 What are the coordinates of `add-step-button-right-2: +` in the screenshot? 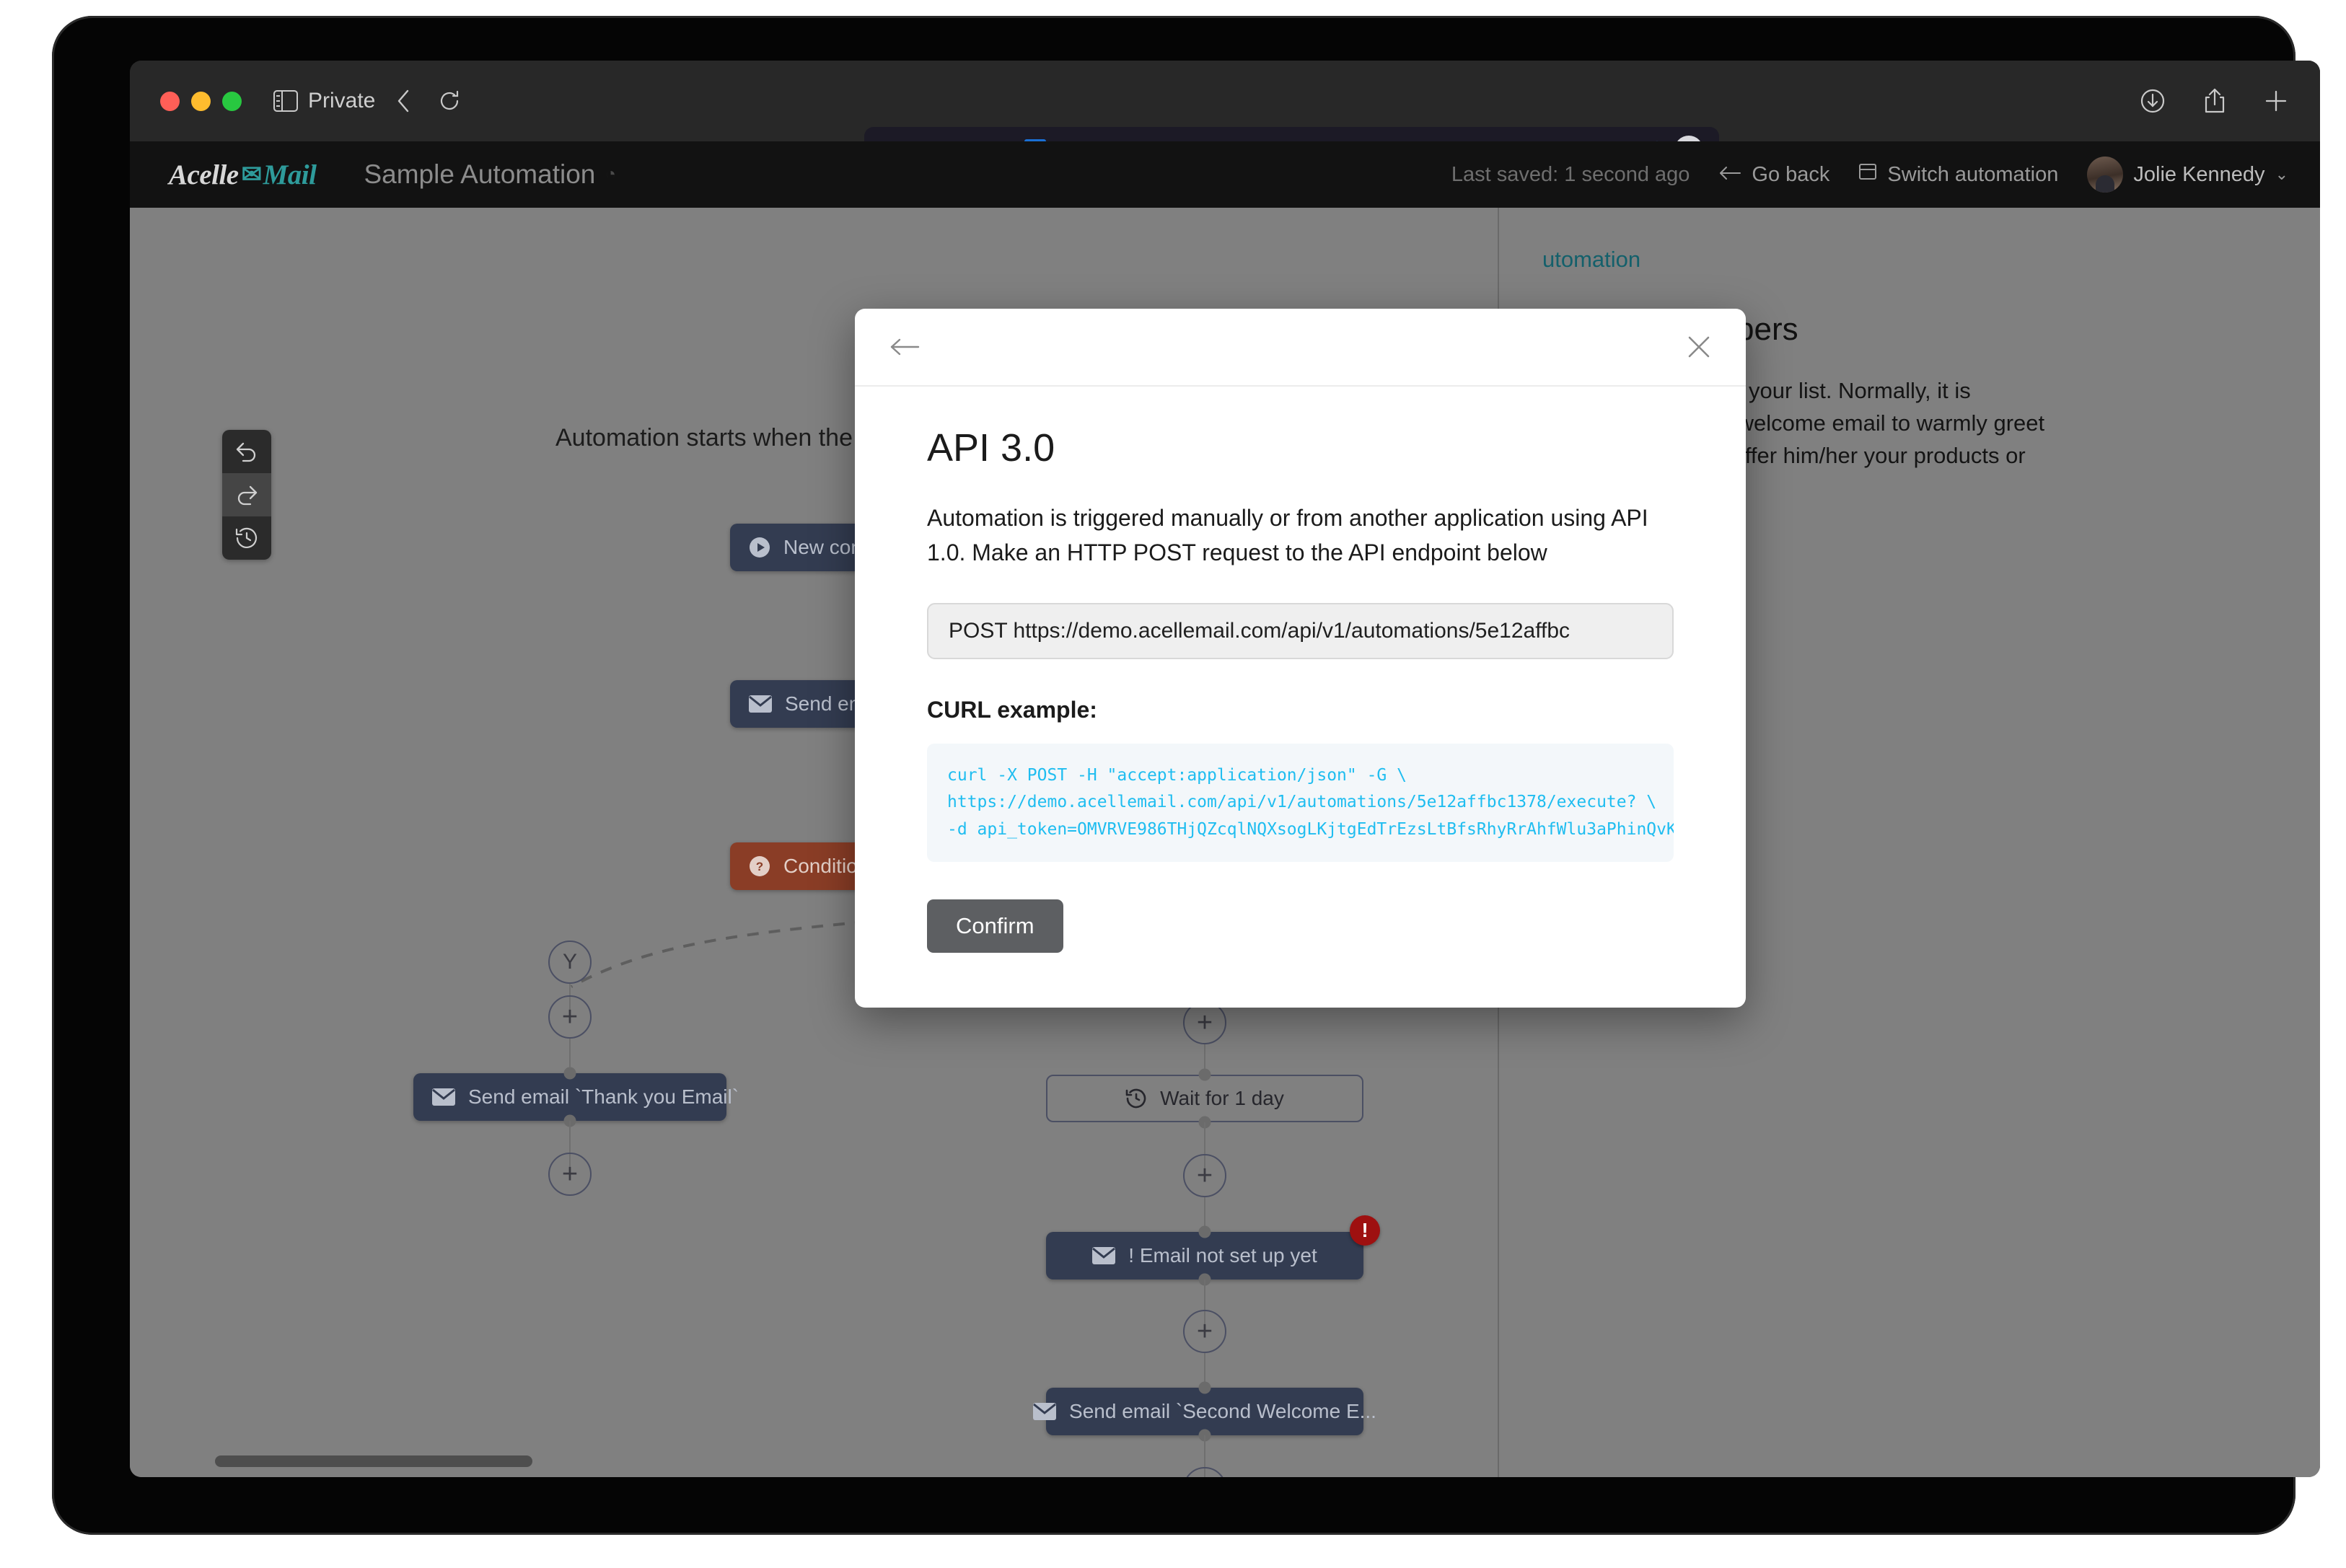 It's located at (1205, 1175).